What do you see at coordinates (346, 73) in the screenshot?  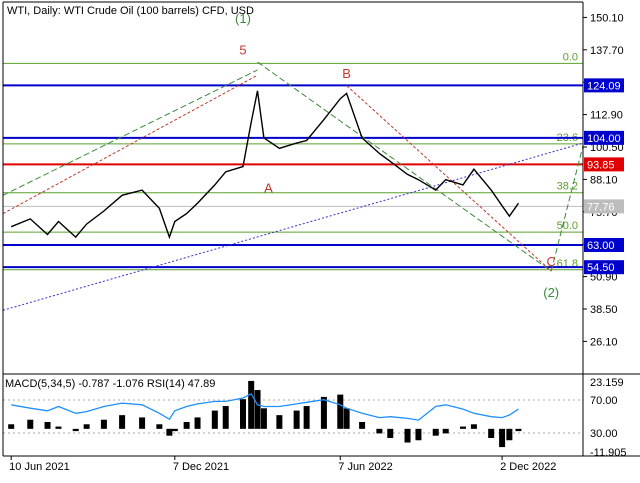 I see `wave-label: B` at bounding box center [346, 73].